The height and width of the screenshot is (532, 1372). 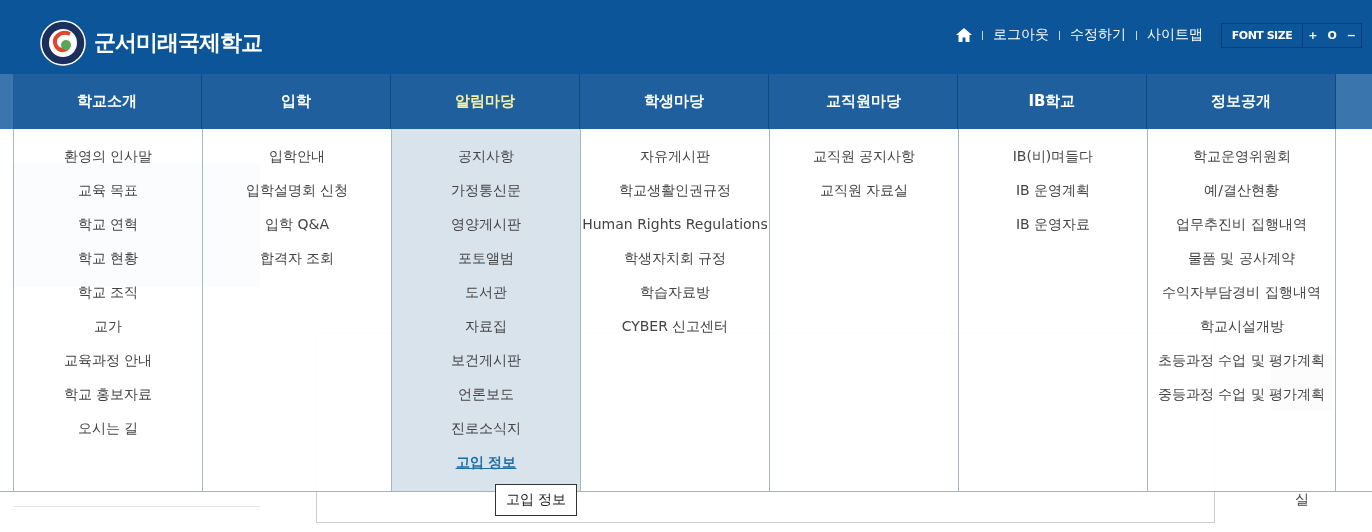 What do you see at coordinates (108, 162) in the screenshot?
I see `dropdown-menu-item: 환영의 인사말` at bounding box center [108, 162].